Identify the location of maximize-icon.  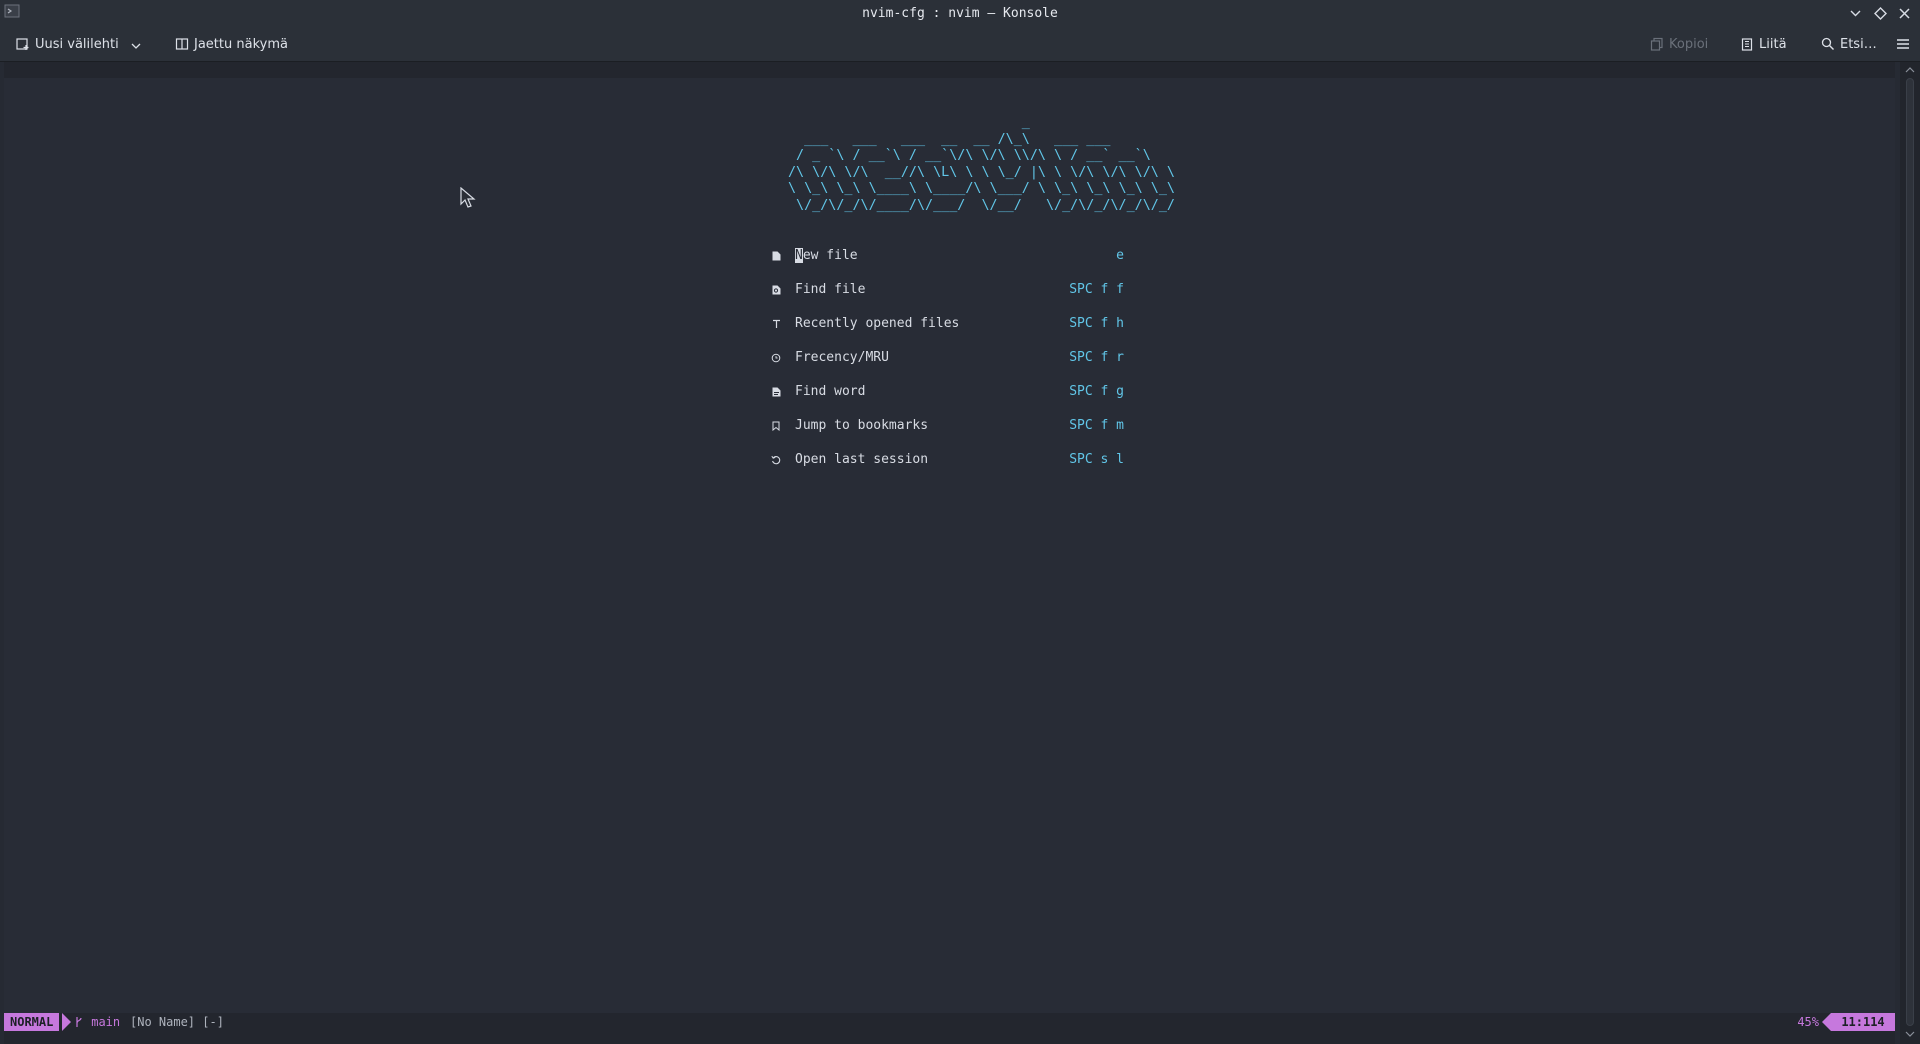
(1880, 13).